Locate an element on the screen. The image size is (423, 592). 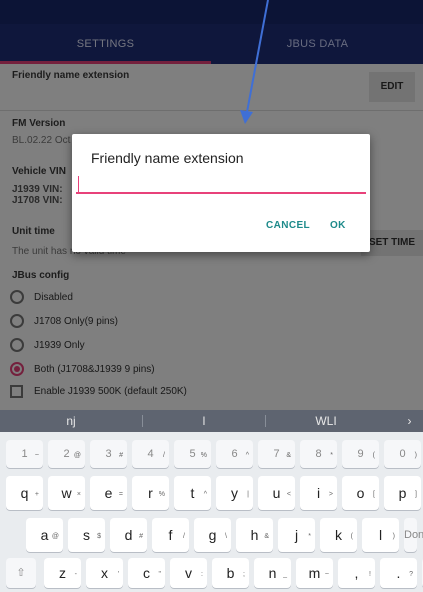
key-label: 3 is located at coordinates (108, 454).